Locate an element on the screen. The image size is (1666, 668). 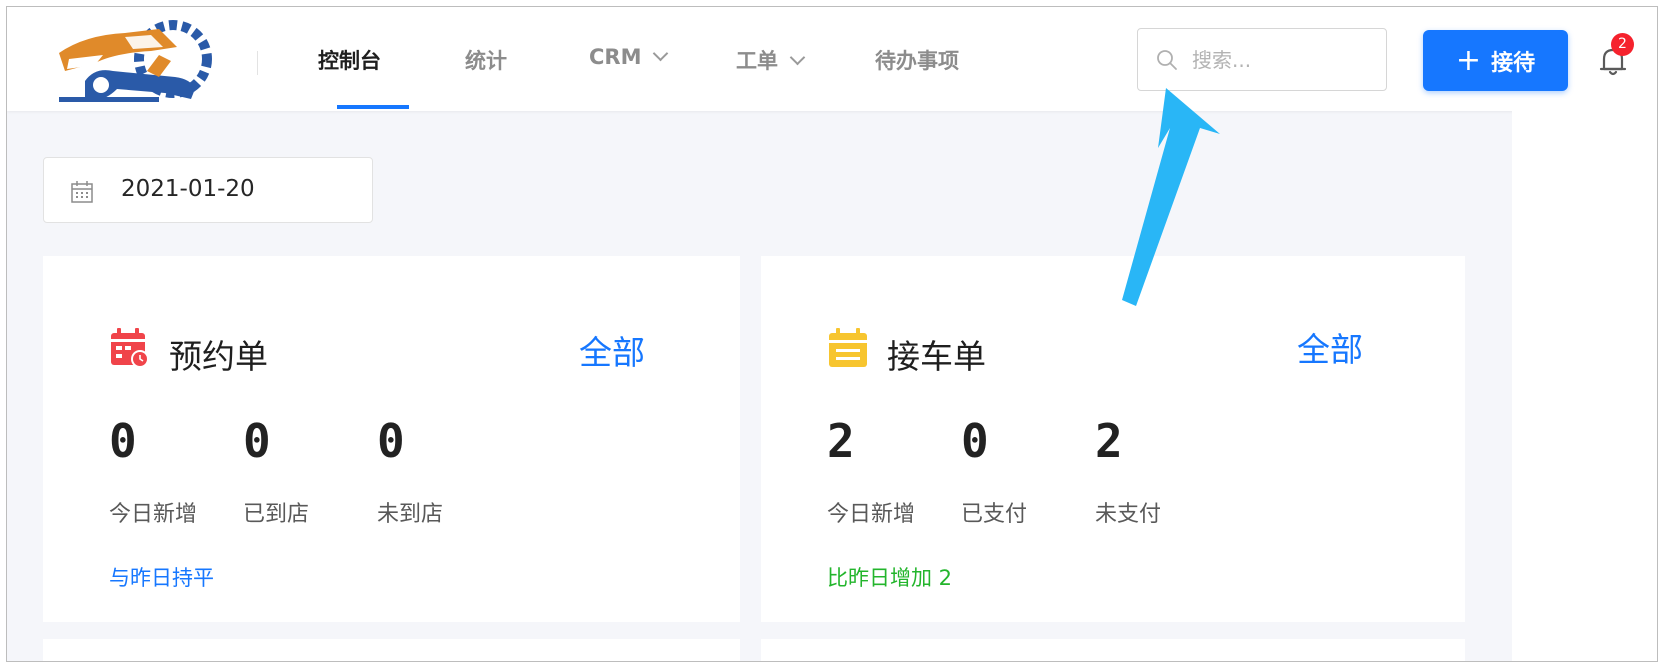
logo-divider is located at coordinates (257, 63).